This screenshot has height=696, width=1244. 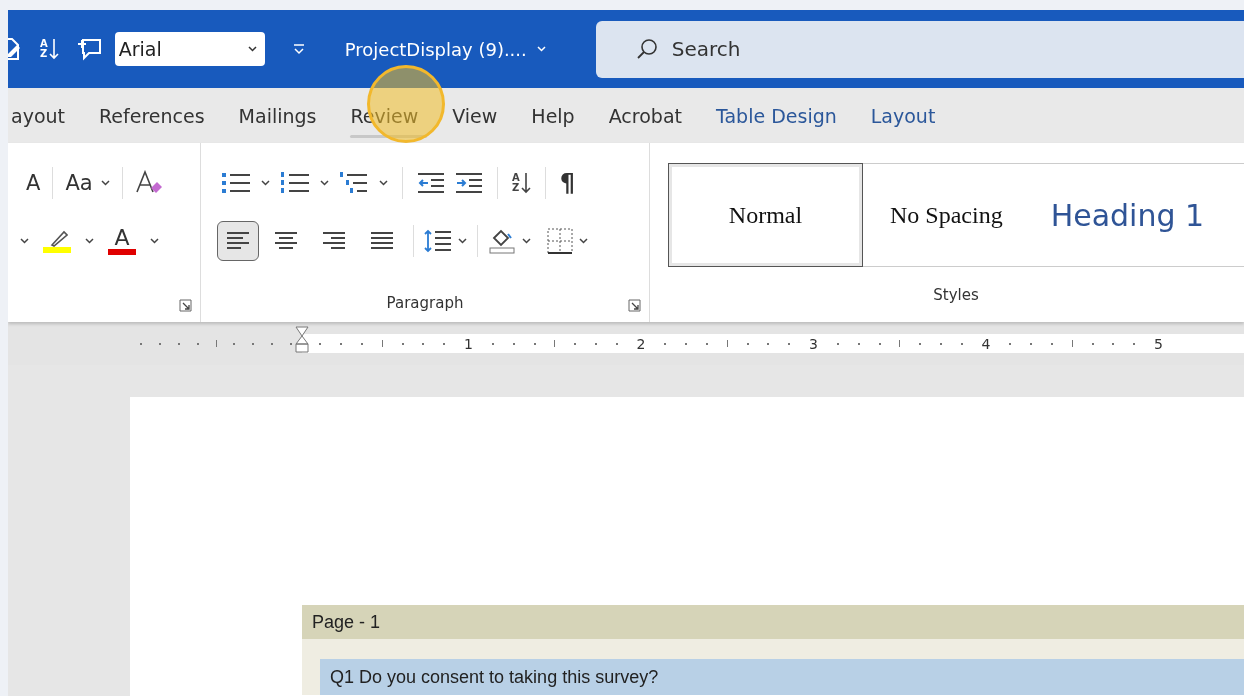 I want to click on font-name-field: Arial, so click(x=189, y=49).